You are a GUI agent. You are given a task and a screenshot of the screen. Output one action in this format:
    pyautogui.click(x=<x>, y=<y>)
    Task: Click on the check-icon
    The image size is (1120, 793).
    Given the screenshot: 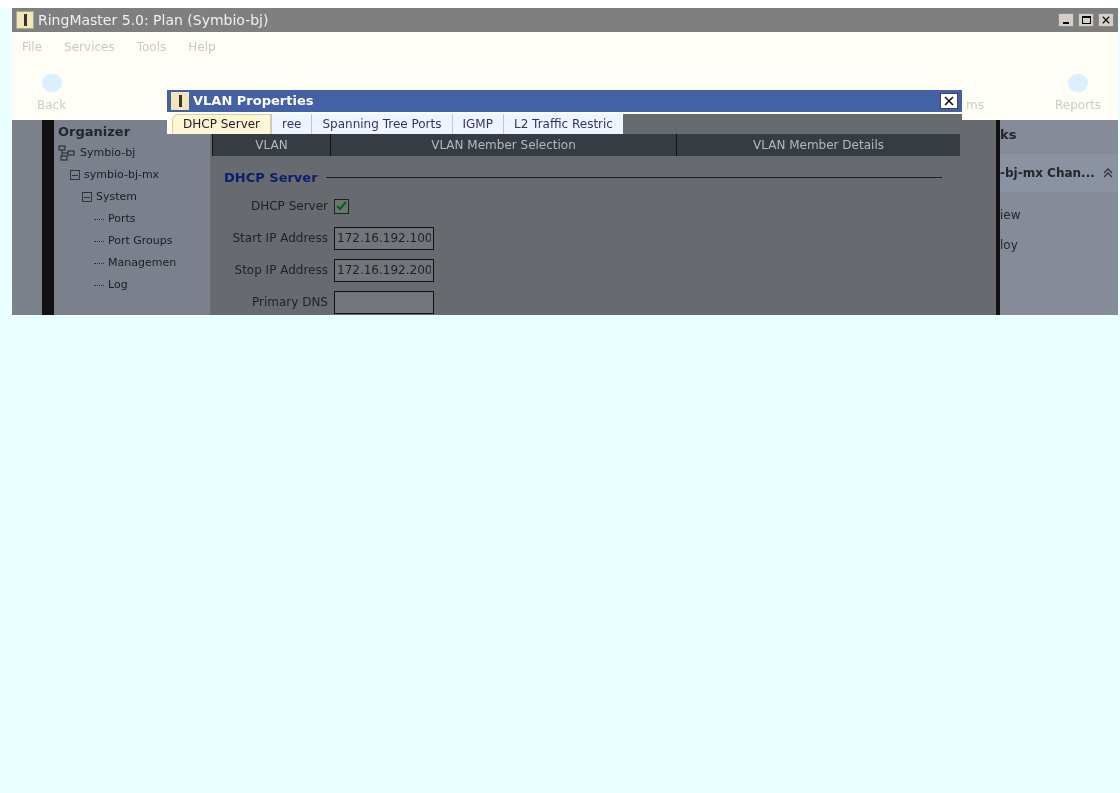 What is the action you would take?
    pyautogui.click(x=341, y=206)
    